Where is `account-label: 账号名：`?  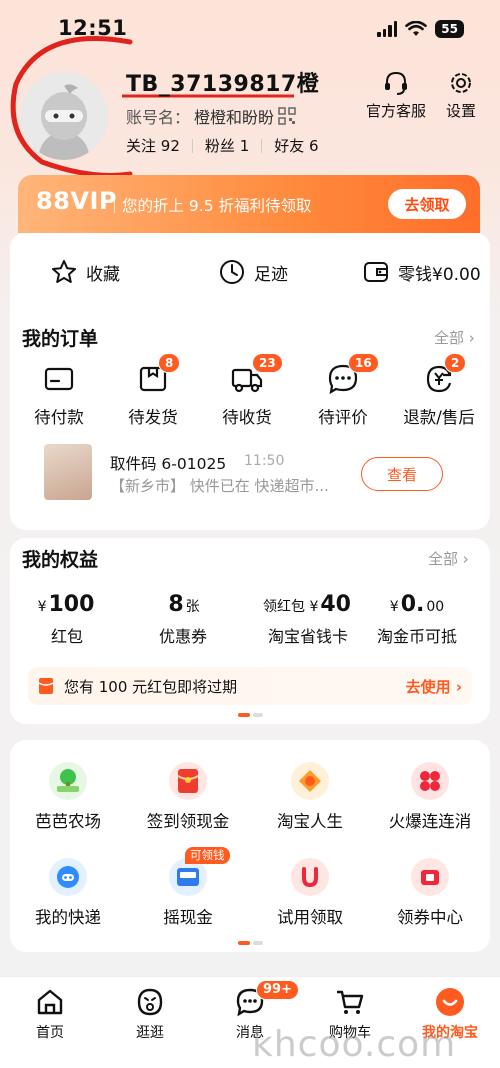 account-label: 账号名： is located at coordinates (158, 117).